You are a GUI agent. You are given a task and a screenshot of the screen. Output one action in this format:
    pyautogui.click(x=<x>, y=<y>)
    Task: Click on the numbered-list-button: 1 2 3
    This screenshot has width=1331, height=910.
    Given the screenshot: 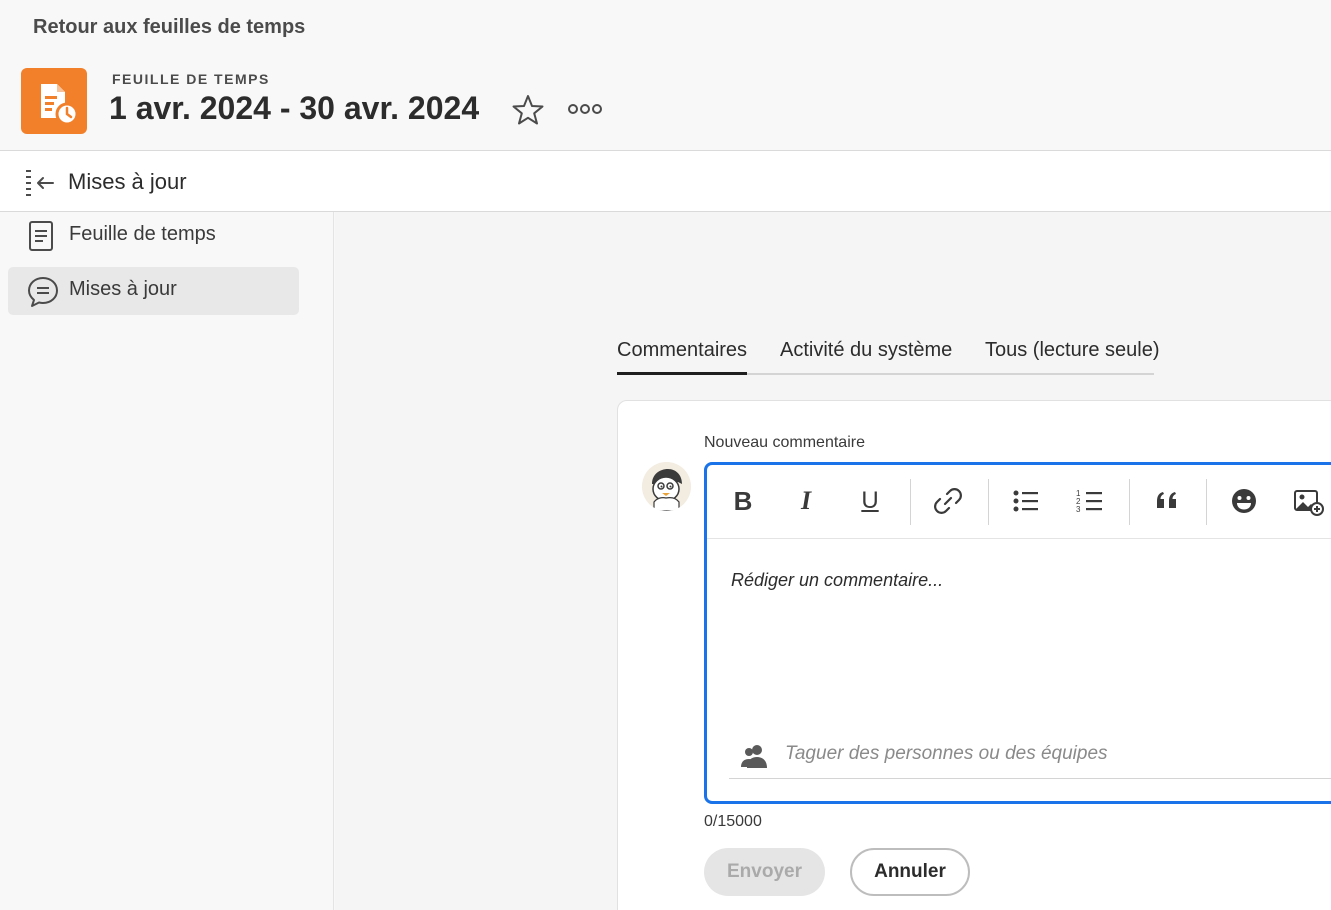 What is the action you would take?
    pyautogui.click(x=1090, y=501)
    